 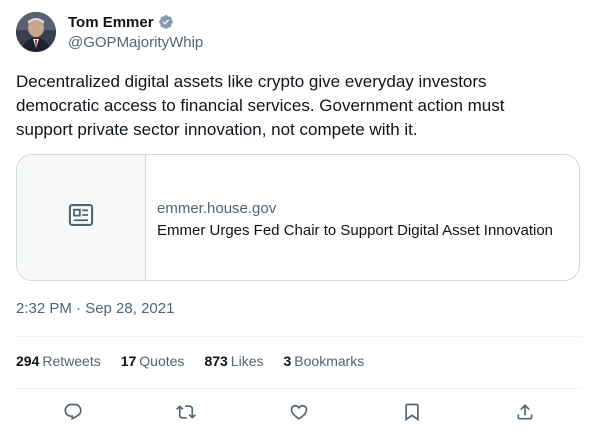 What do you see at coordinates (28, 361) in the screenshot?
I see `stat-count: 294` at bounding box center [28, 361].